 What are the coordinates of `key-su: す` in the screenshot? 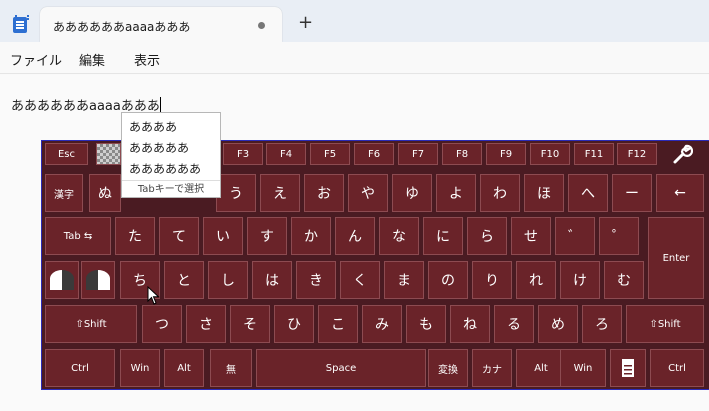 It's located at (267, 236).